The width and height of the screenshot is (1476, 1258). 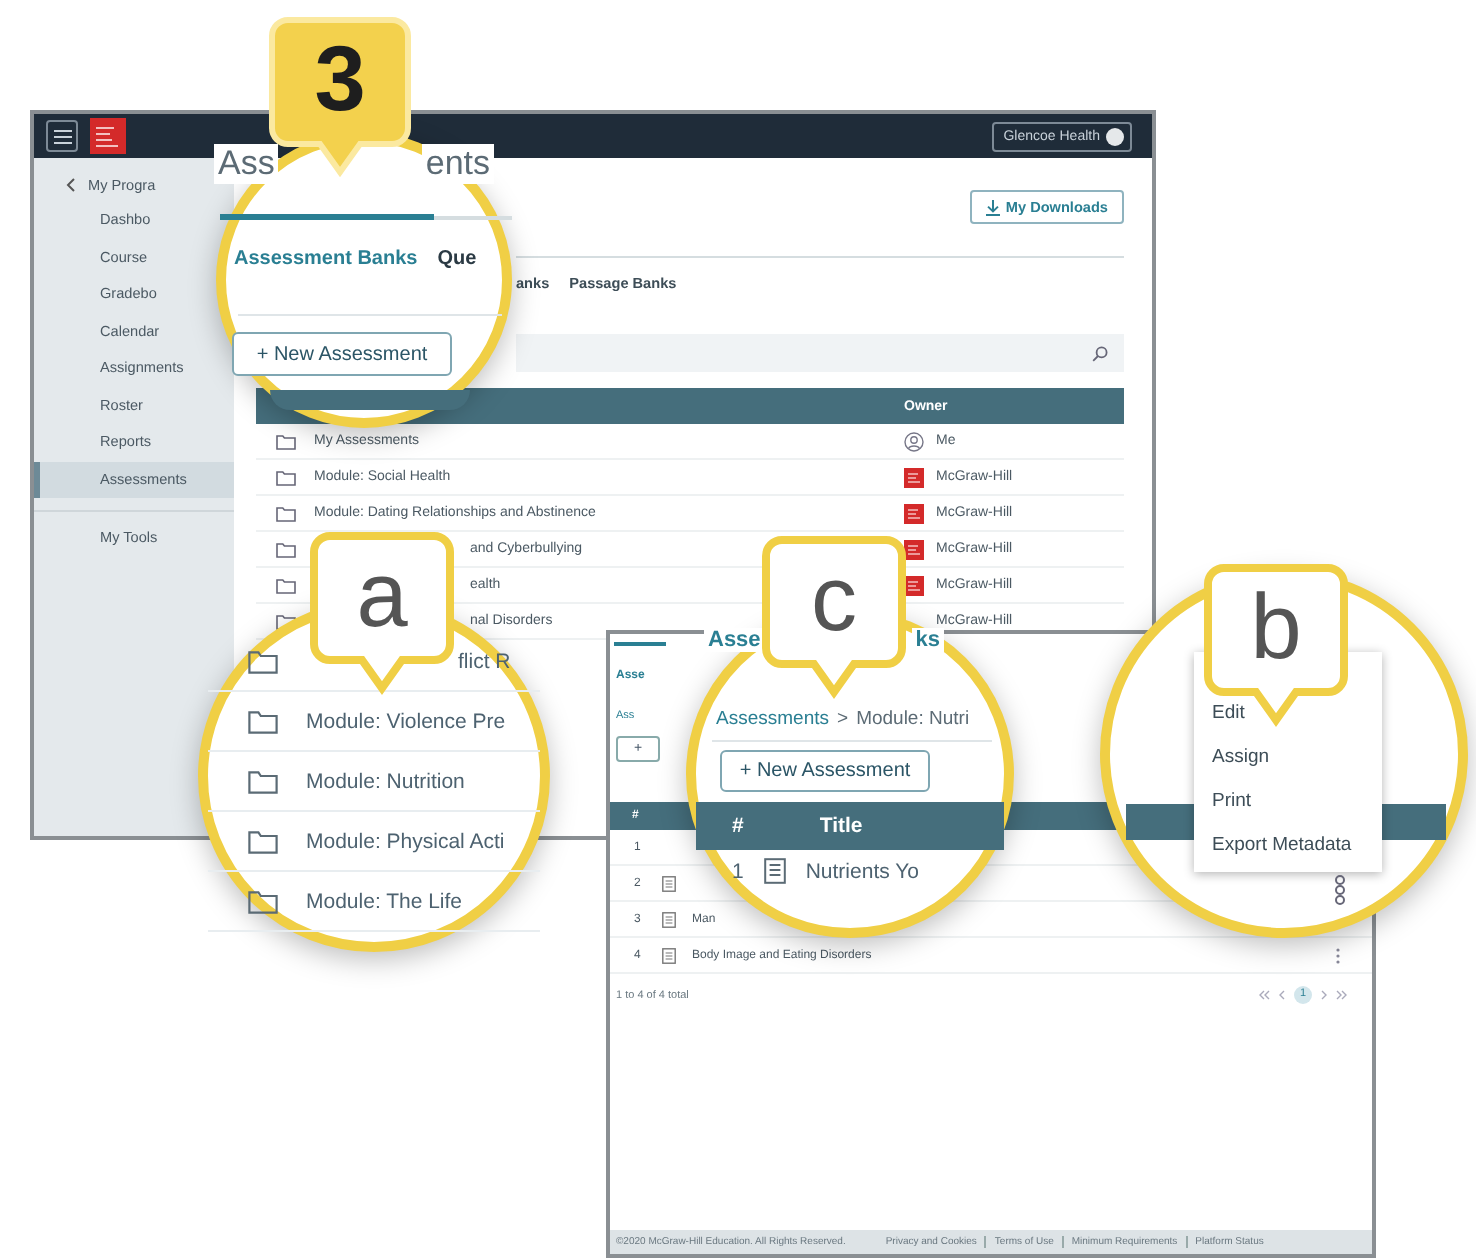 What do you see at coordinates (385, 781) in the screenshot?
I see `table-cell: Module: Nutrition` at bounding box center [385, 781].